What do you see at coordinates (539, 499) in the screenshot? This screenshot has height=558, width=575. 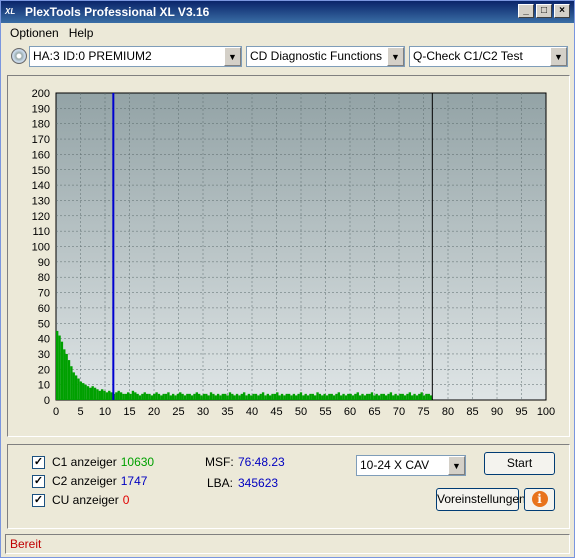 I see `info-button: i` at bounding box center [539, 499].